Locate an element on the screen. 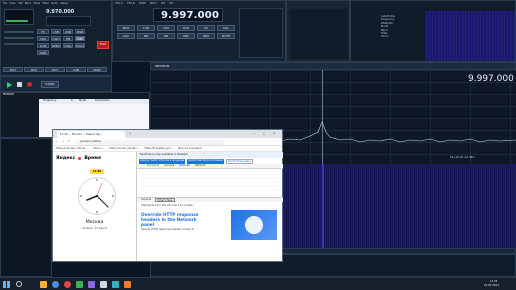  tab-rx1: RX1 is located at coordinates (13, 69).